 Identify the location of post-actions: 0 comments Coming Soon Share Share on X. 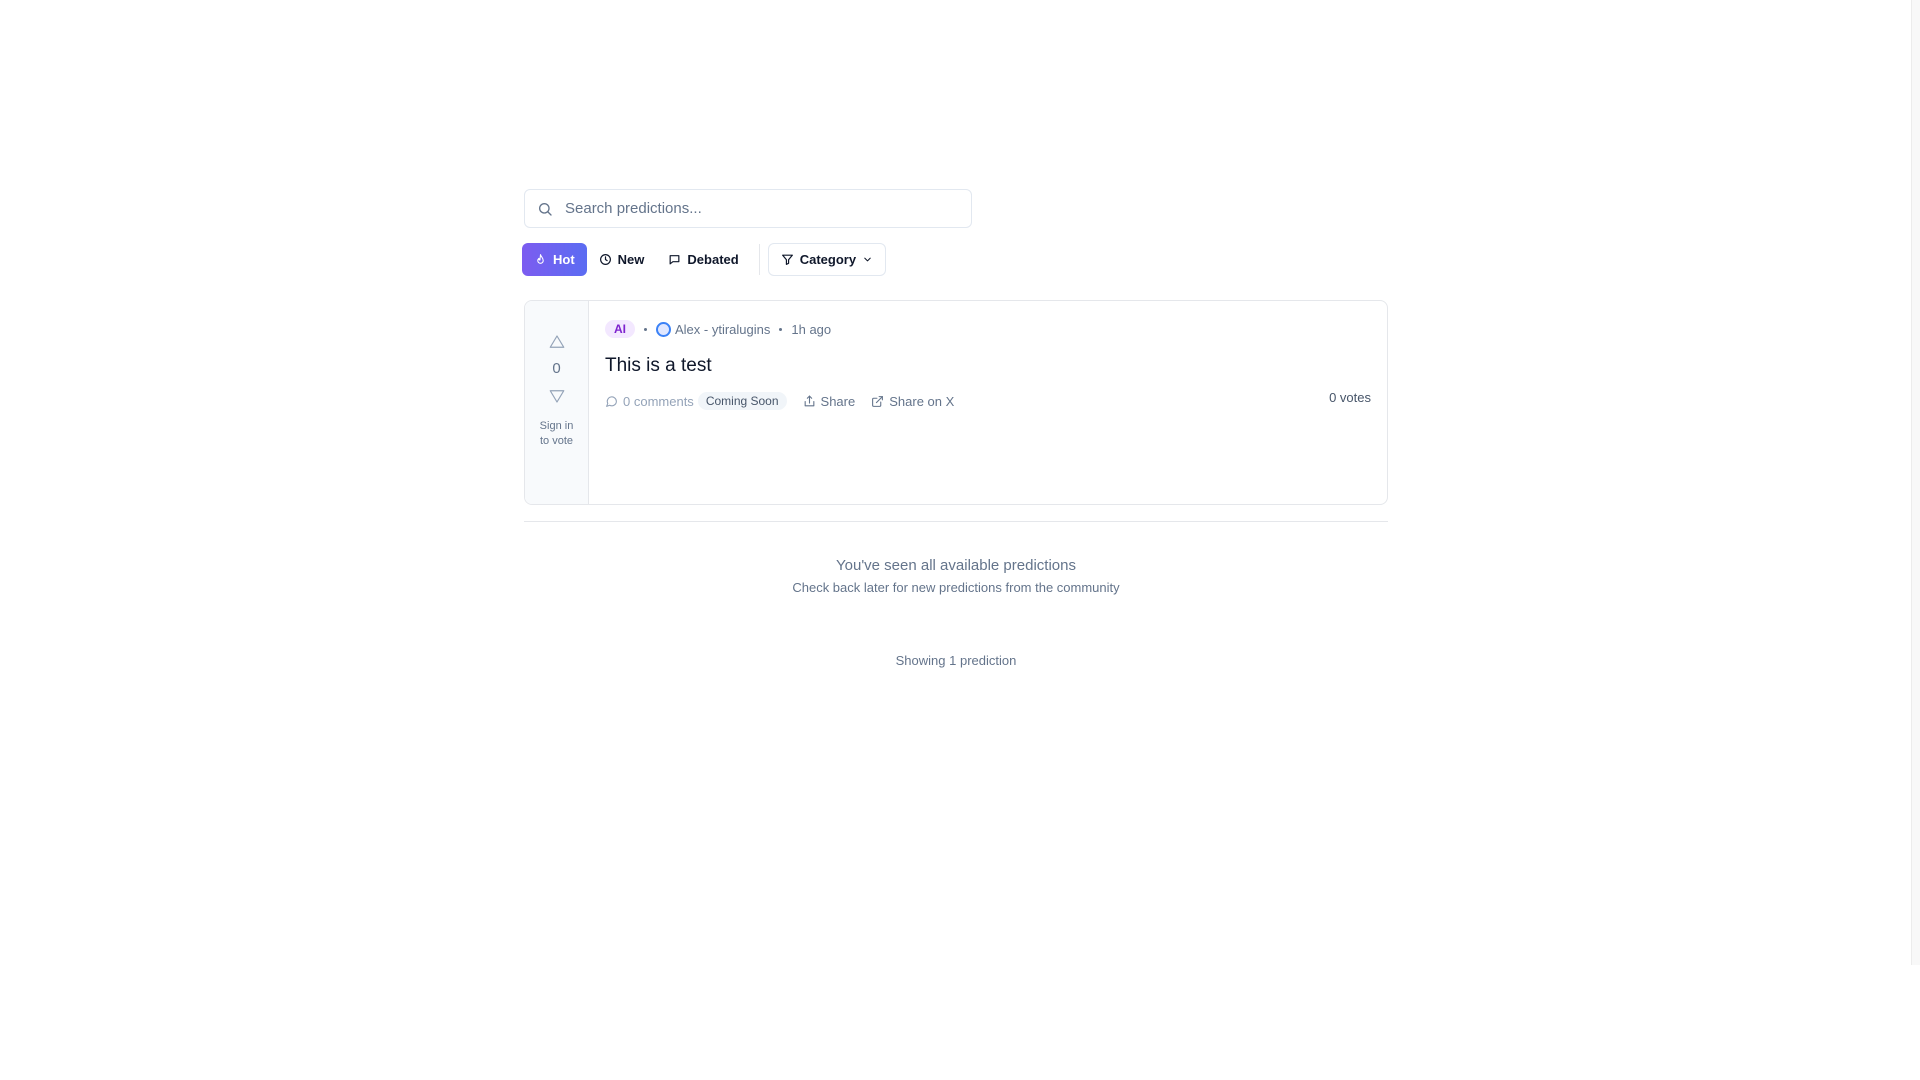
(988, 401).